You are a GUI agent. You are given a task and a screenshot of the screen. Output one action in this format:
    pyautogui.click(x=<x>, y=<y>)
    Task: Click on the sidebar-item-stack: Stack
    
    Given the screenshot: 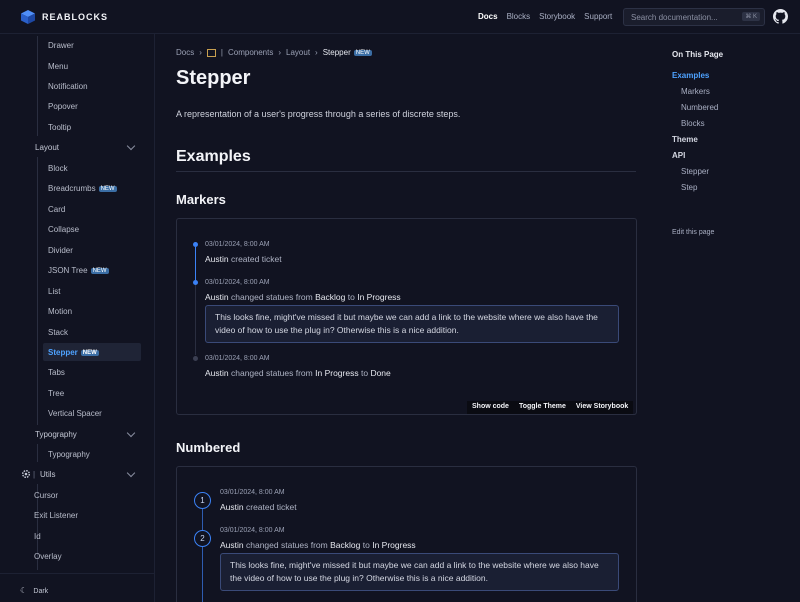 What is the action you would take?
    pyautogui.click(x=58, y=332)
    